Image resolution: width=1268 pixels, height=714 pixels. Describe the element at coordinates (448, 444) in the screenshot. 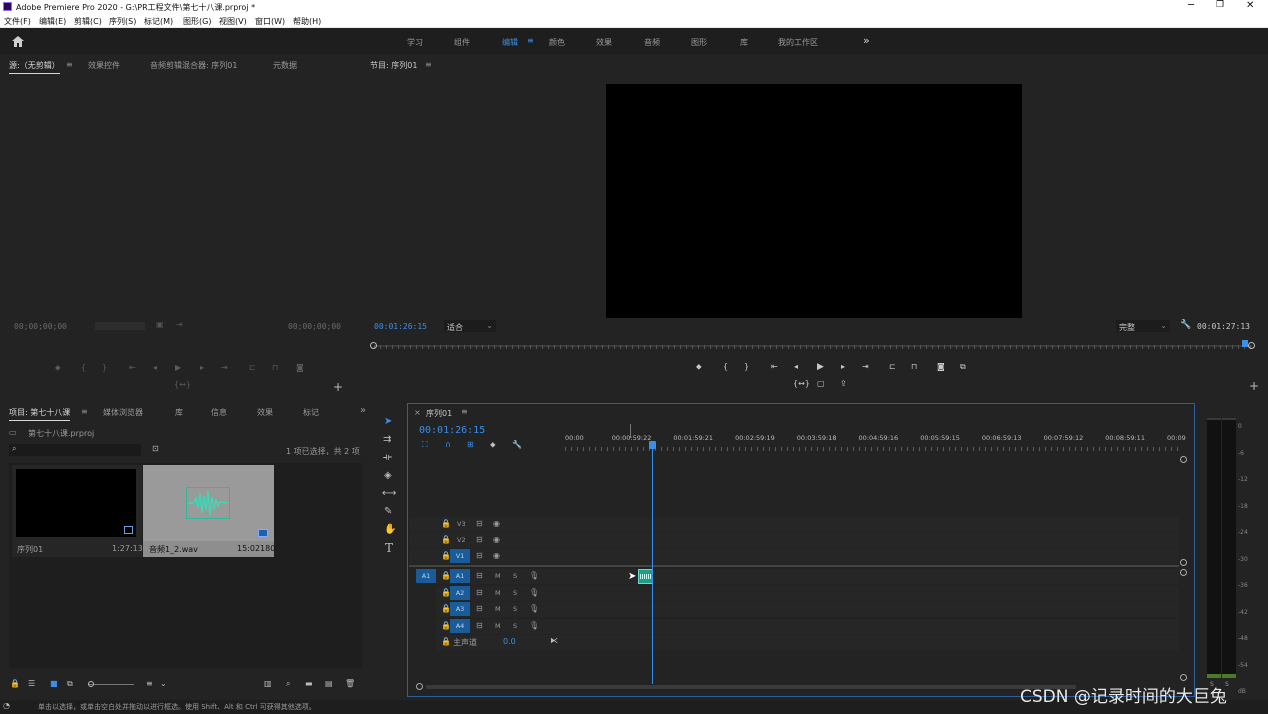

I see `snap-icon: ∩` at that location.